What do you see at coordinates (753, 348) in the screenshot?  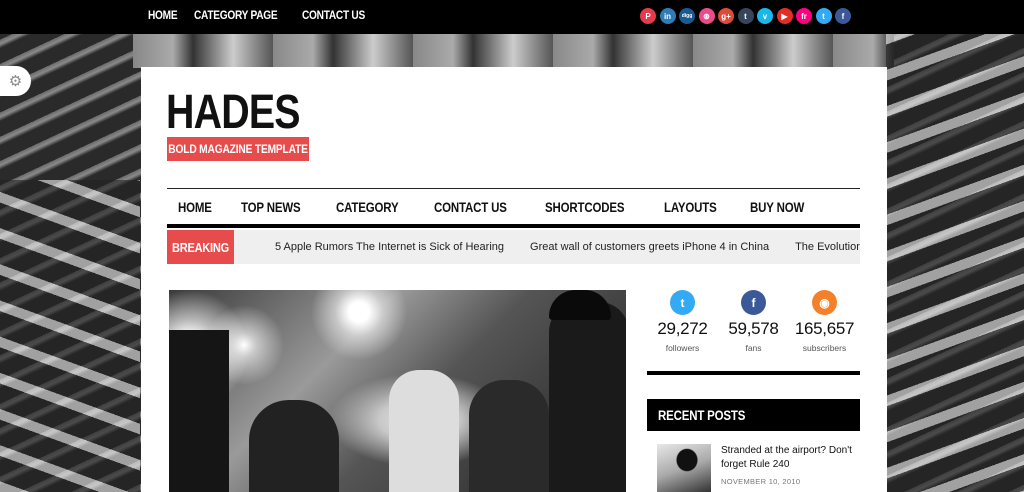 I see `stat-label: fans` at bounding box center [753, 348].